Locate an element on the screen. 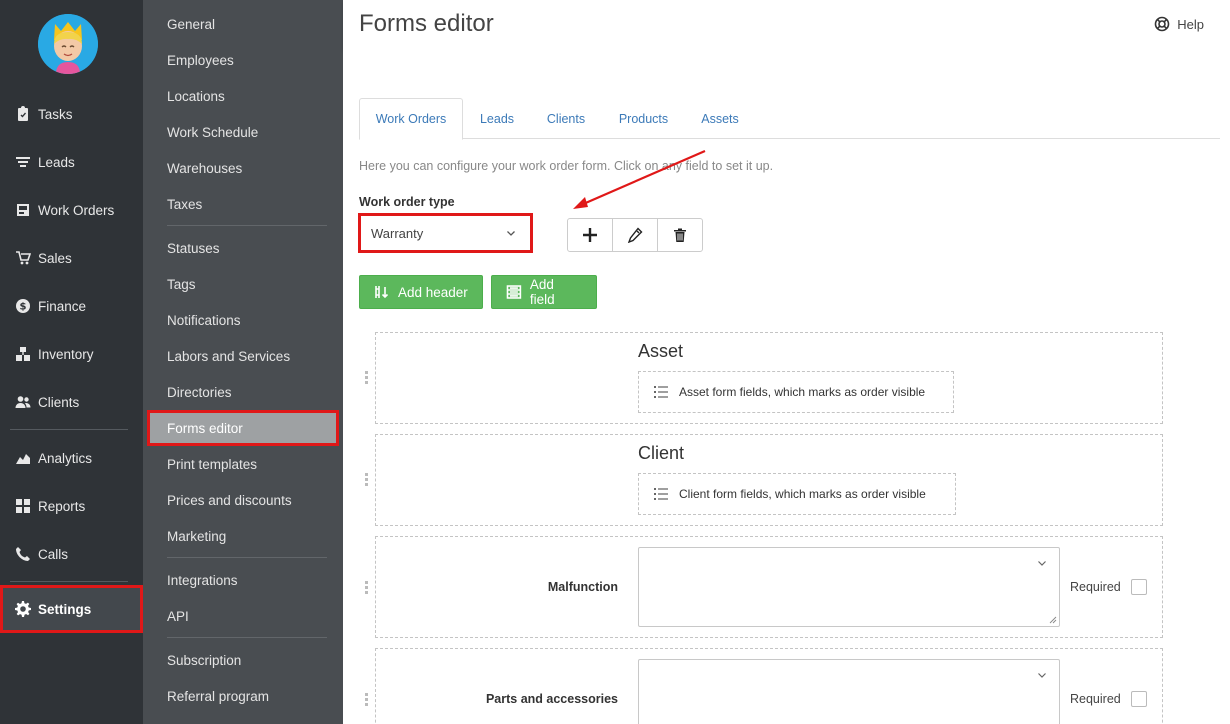  delete-type-button is located at coordinates (680, 235).